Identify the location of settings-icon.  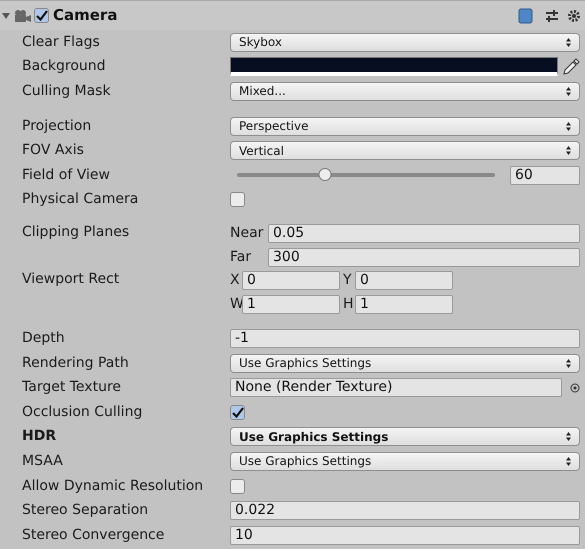
(574, 15).